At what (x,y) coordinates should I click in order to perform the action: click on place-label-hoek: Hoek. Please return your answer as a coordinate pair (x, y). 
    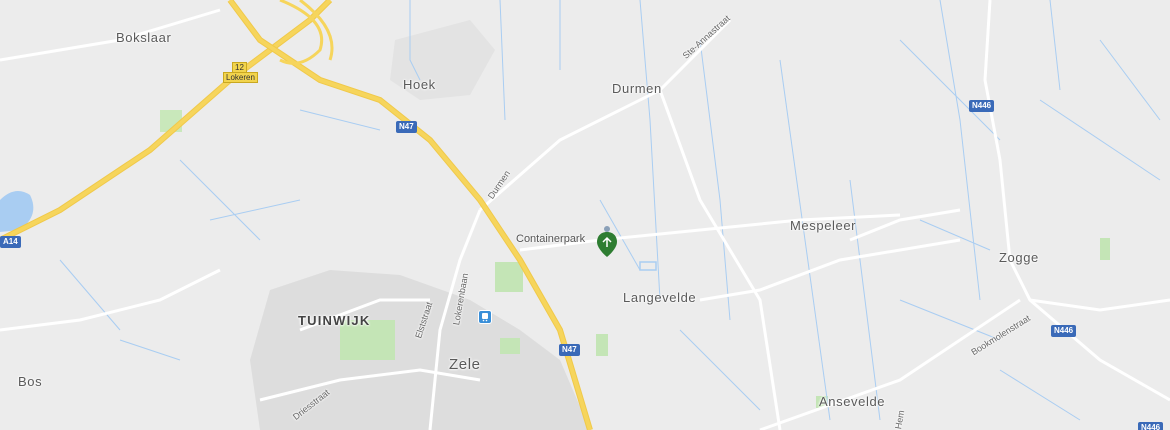
    Looking at the image, I should click on (419, 84).